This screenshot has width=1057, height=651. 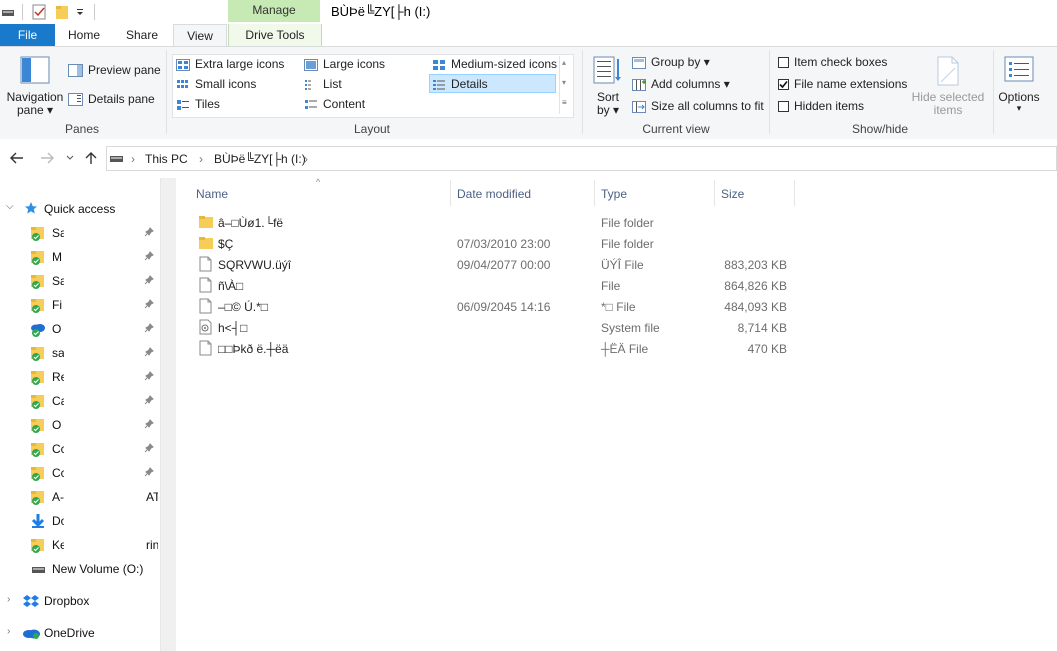 I want to click on quick-access-folder: Fi, so click(x=57, y=305).